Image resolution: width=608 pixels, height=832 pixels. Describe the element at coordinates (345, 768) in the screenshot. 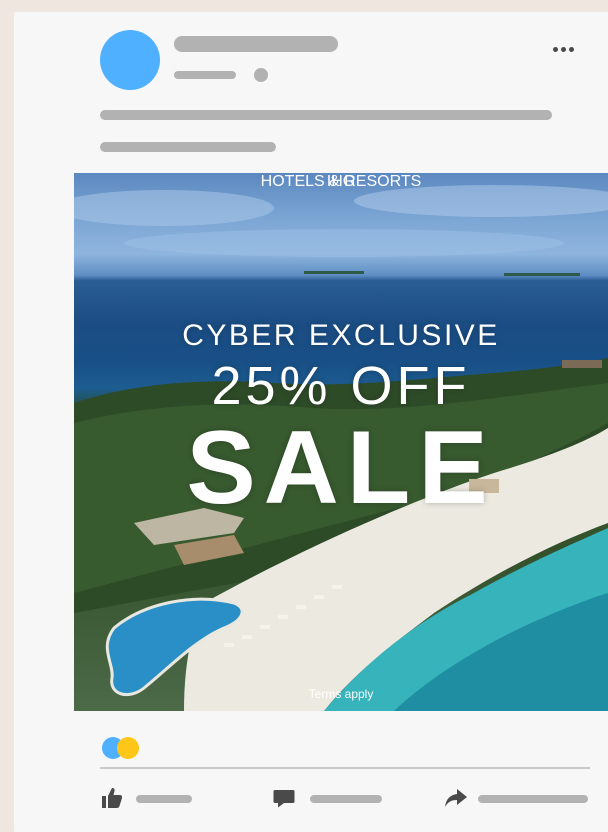

I see `action-divider` at that location.